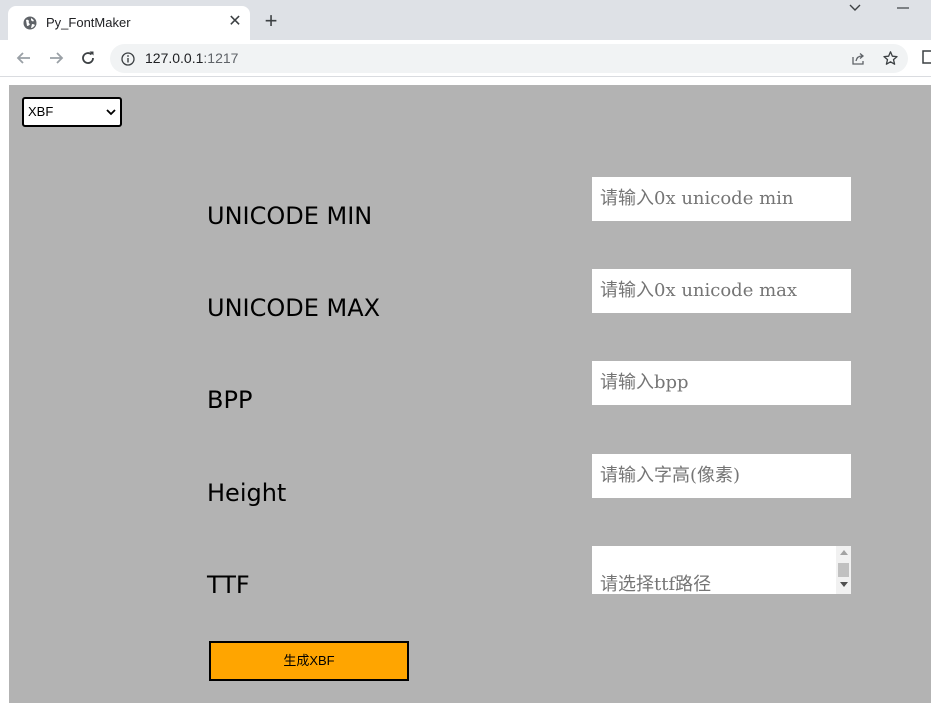 This screenshot has height=703, width=931. I want to click on unicode-min-input: 请输入0x unicode min, so click(721, 199).